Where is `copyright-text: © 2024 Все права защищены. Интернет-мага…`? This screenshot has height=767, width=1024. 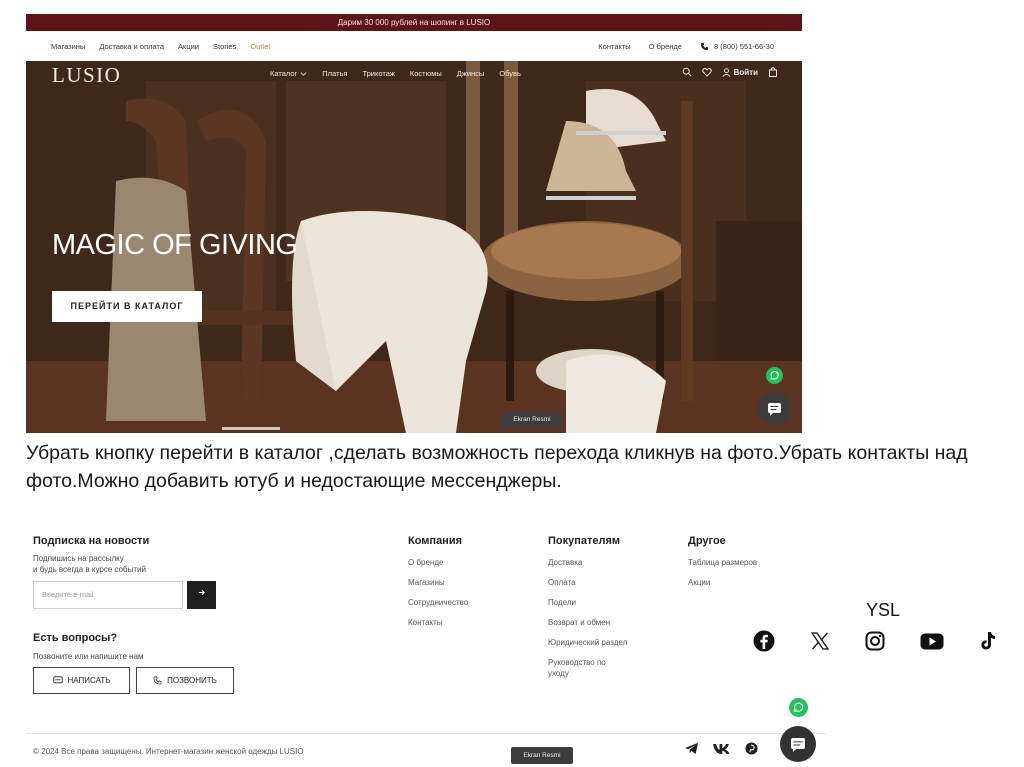 copyright-text: © 2024 Все права защищены. Интернет-мага… is located at coordinates (168, 751).